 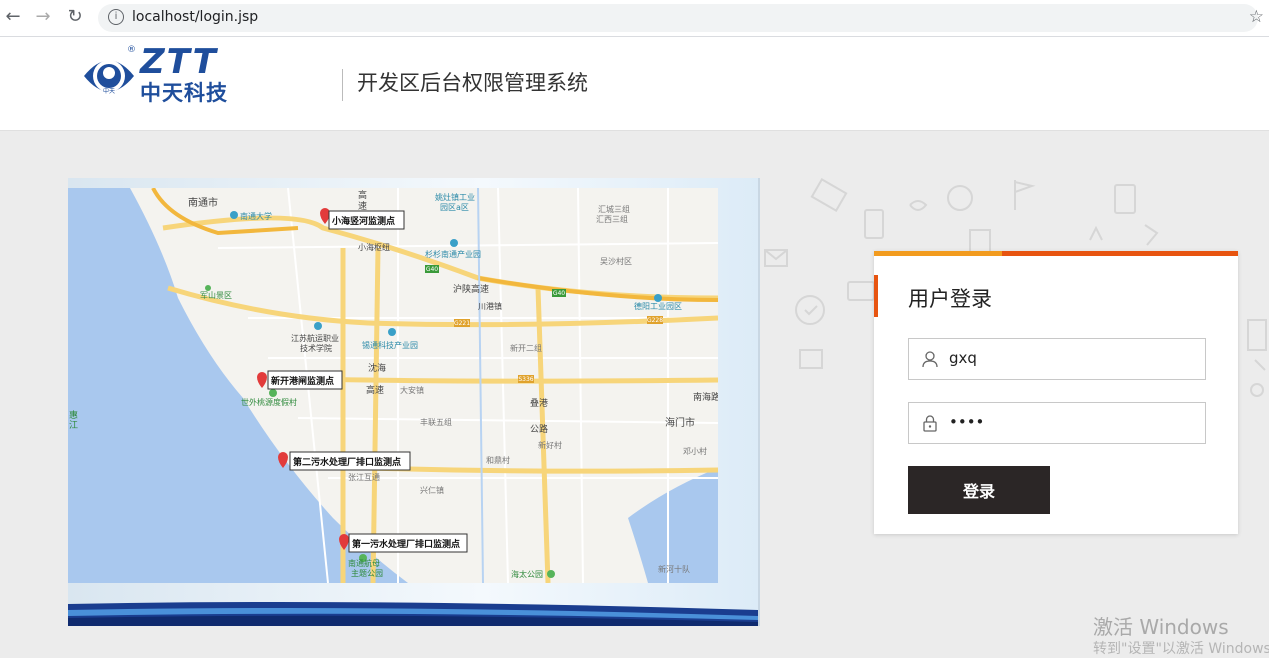 I want to click on marker-label: 新开港闸监测点, so click(x=302, y=381).